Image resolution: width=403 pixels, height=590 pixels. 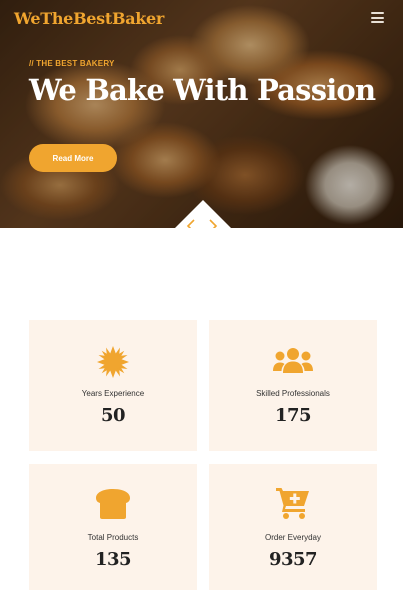 I want to click on stat-value: 175, so click(x=293, y=415).